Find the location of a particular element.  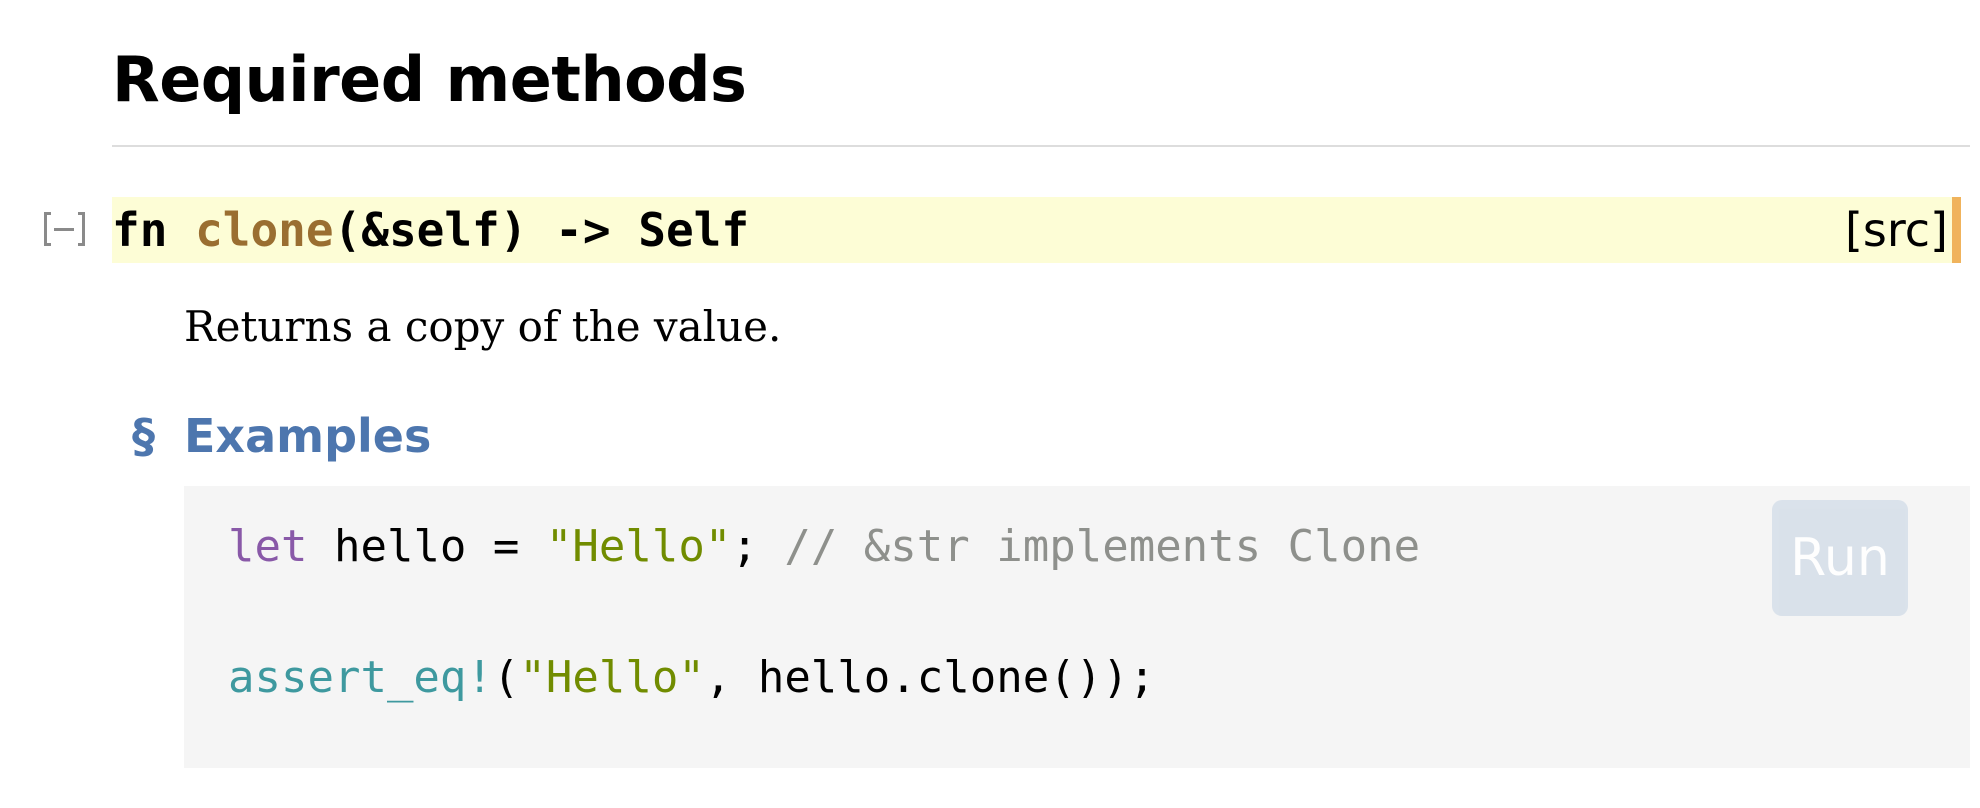

examples-heading-label: Examples is located at coordinates (308, 436).